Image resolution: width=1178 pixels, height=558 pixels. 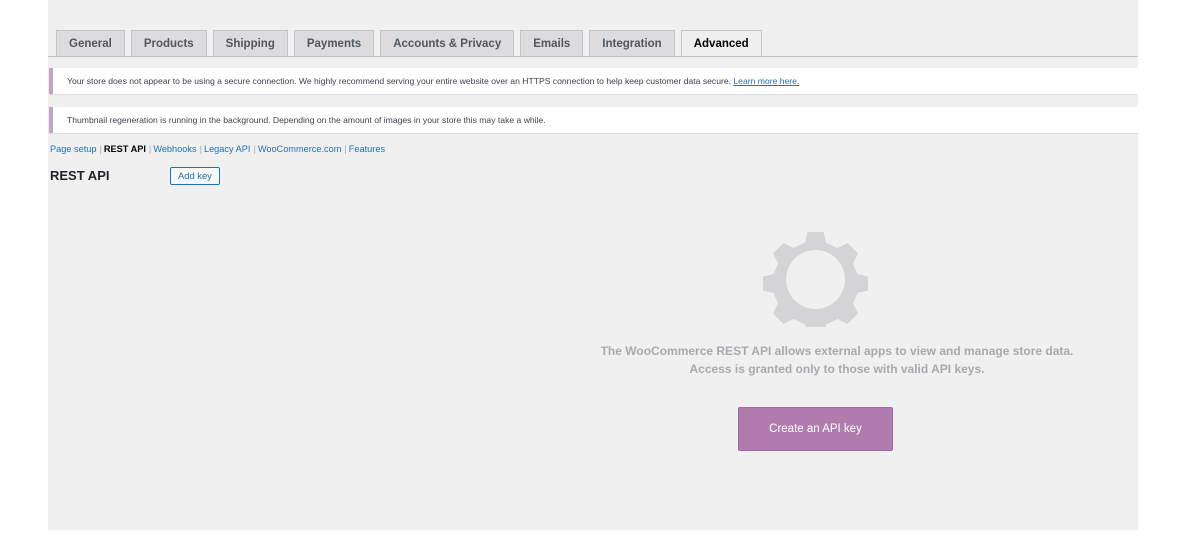 I want to click on subnav-page-setup: Page setup, so click(x=73, y=149).